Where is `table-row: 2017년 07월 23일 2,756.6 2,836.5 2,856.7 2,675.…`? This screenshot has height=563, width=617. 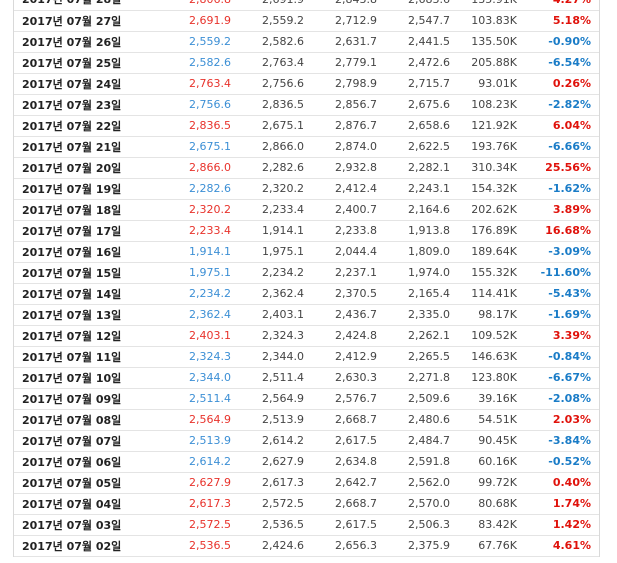
table-row: 2017년 07월 23일 2,756.6 2,836.5 2,856.7 2,675.… is located at coordinates (306, 105).